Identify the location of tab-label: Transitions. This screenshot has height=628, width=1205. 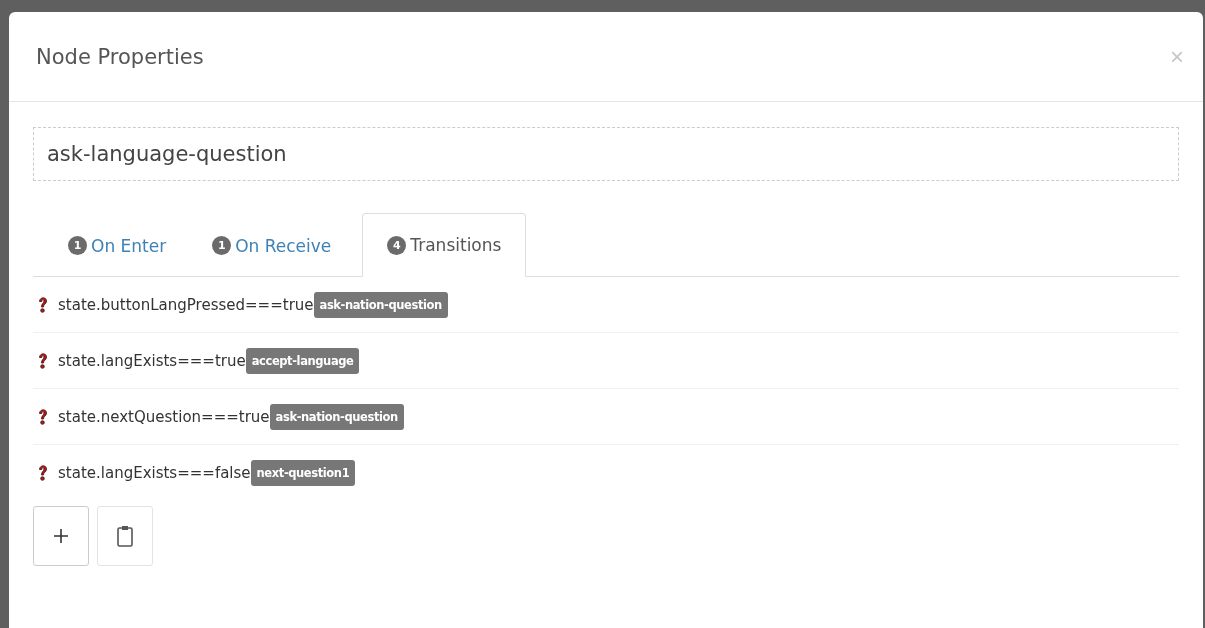
(456, 245).